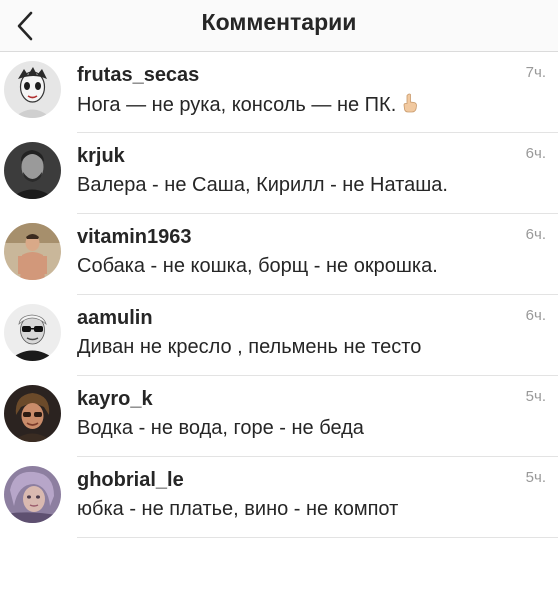 The height and width of the screenshot is (604, 558). I want to click on comment-text: юбка - не платье, вино - не компот, so click(238, 509).